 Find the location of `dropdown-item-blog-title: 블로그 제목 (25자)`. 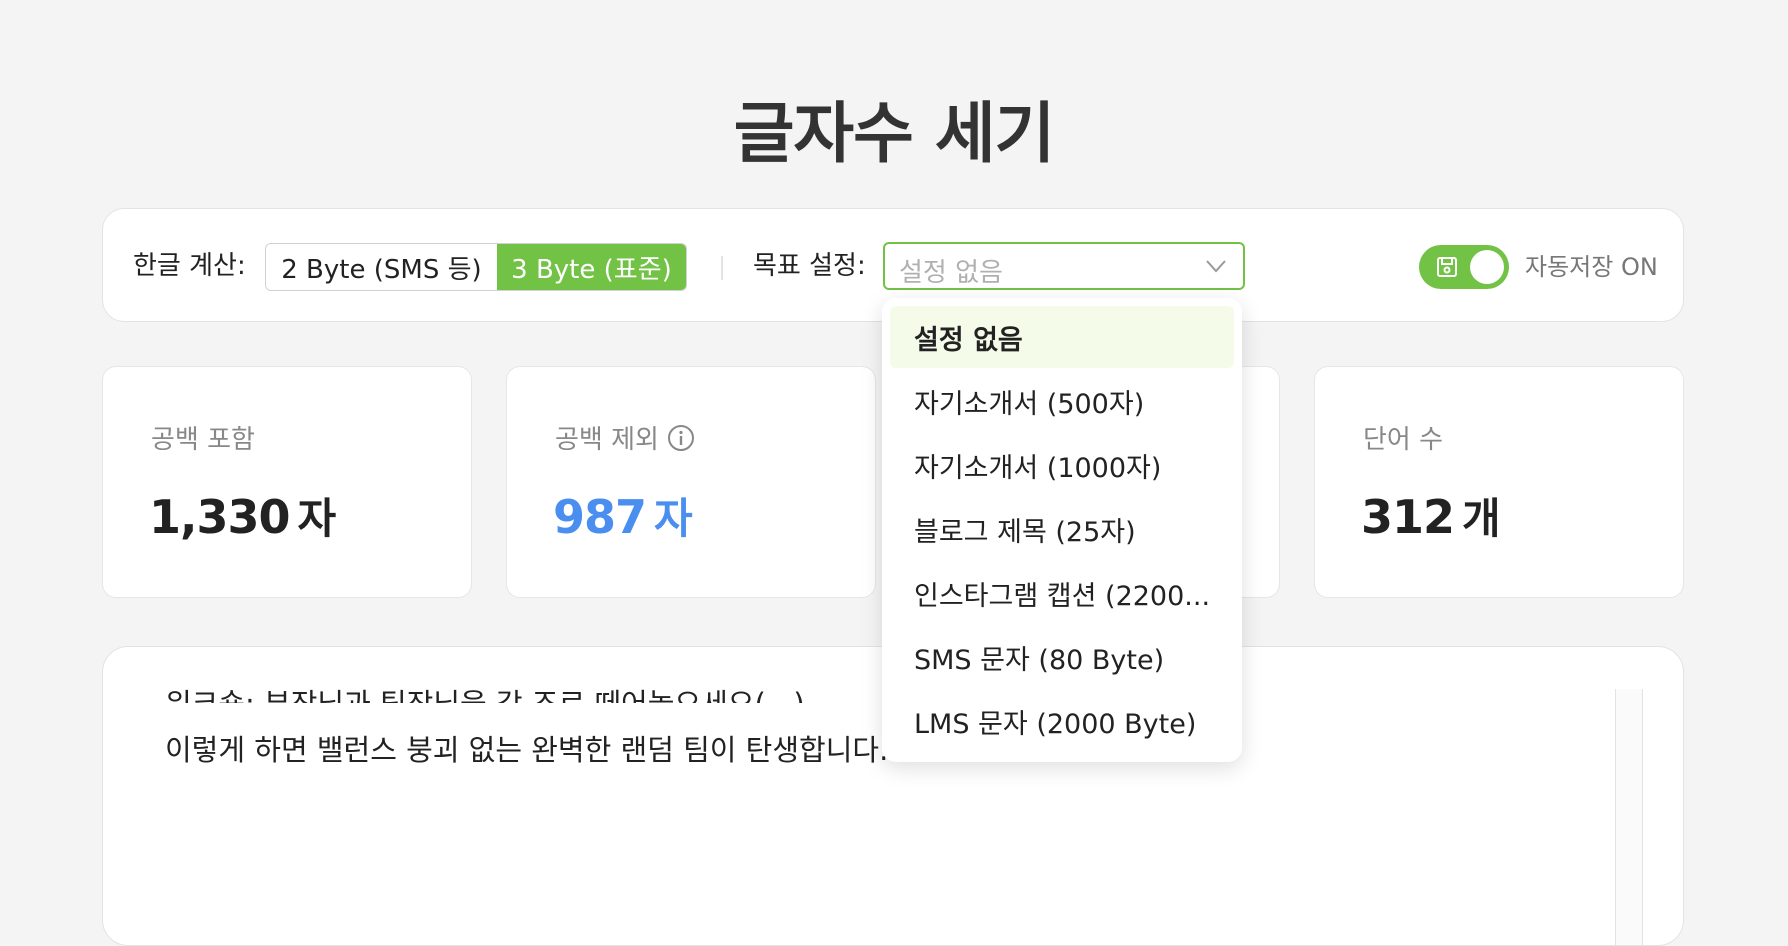

dropdown-item-blog-title: 블로그 제목 (25자) is located at coordinates (1062, 529).